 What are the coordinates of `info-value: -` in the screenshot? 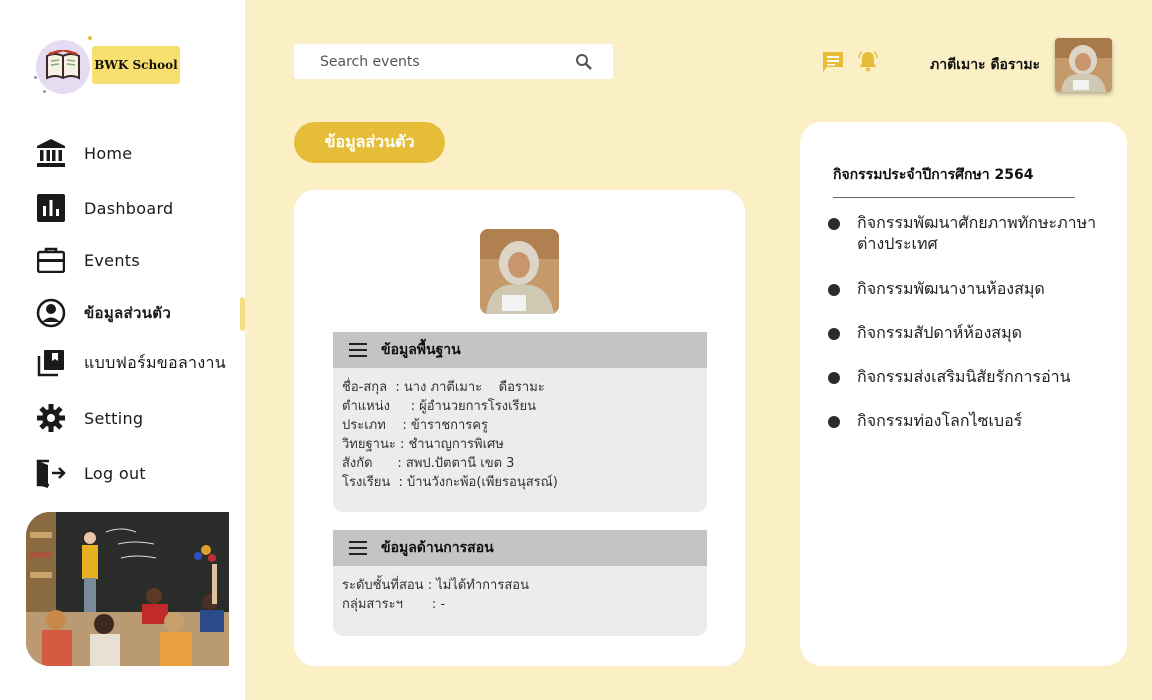 It's located at (443, 604).